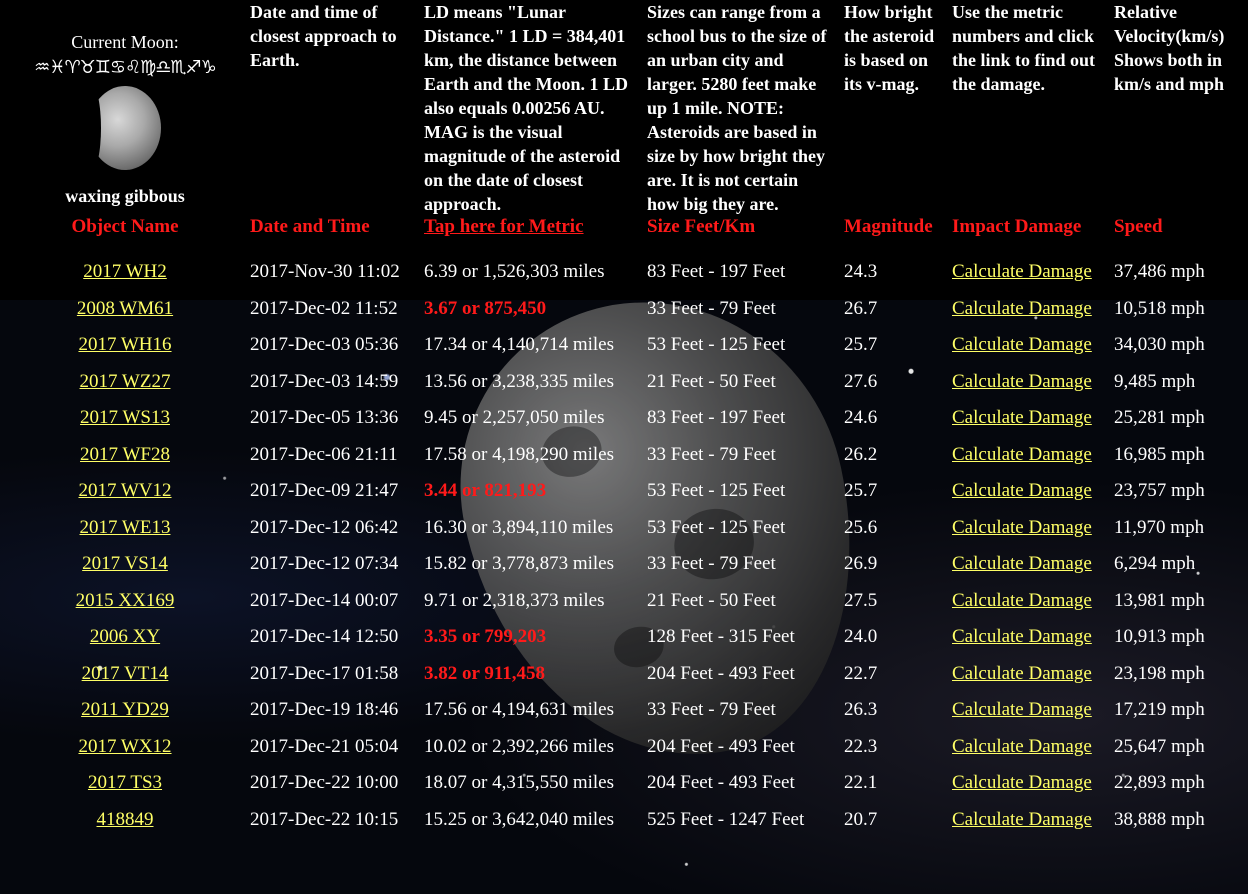  Describe the element at coordinates (504, 226) in the screenshot. I see `metric-toggle-link: Tap here for Metric` at that location.